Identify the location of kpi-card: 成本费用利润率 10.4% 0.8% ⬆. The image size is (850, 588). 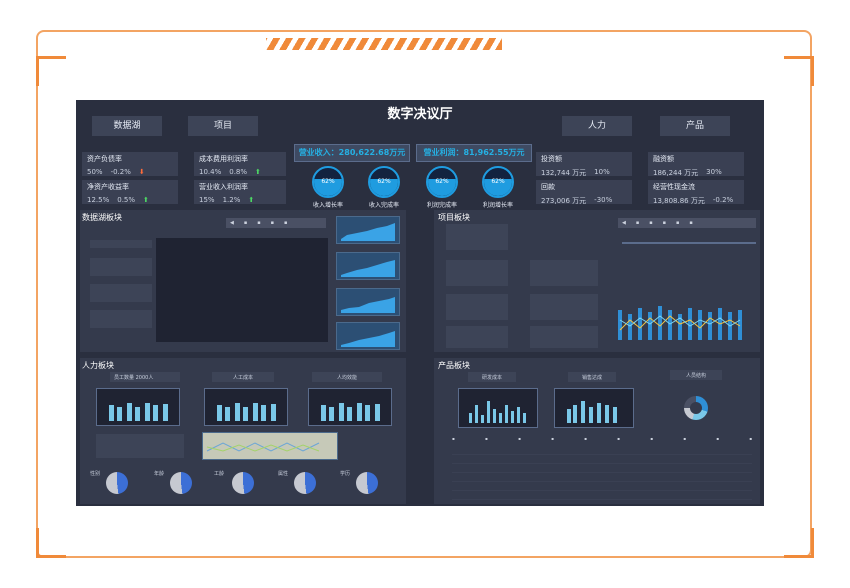
(240, 164).